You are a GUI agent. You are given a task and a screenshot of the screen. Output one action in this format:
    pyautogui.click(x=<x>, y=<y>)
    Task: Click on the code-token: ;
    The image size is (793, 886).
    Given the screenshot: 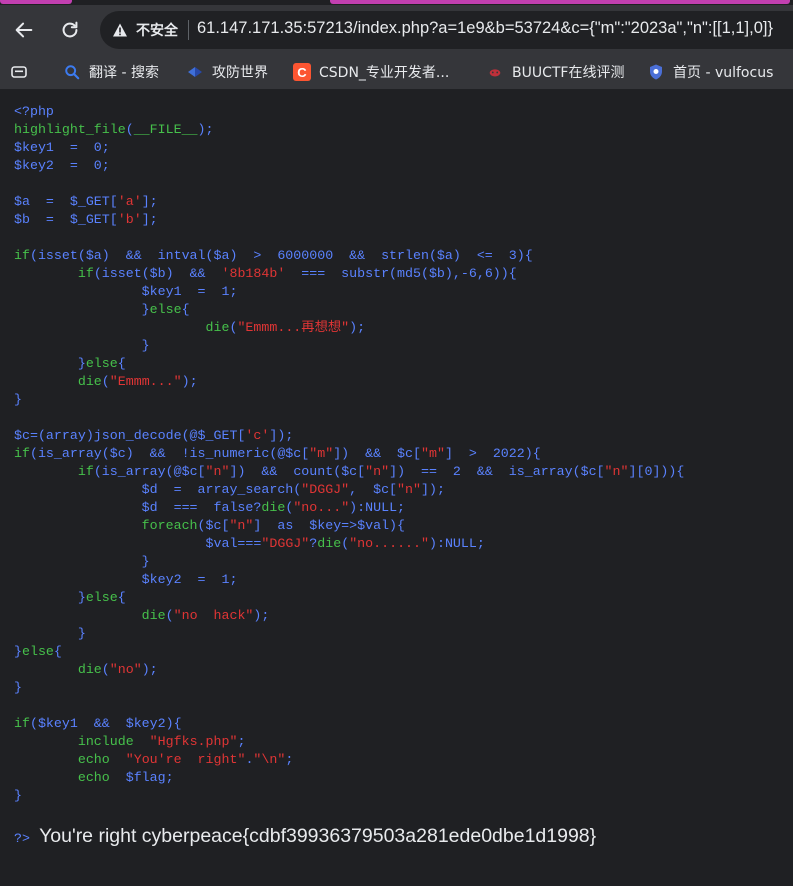 What is the action you would take?
    pyautogui.click(x=241, y=741)
    